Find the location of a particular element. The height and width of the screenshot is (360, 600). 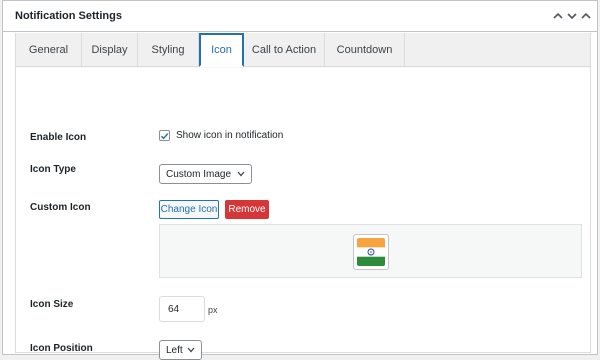

enable-icon-checkbox is located at coordinates (164, 135).